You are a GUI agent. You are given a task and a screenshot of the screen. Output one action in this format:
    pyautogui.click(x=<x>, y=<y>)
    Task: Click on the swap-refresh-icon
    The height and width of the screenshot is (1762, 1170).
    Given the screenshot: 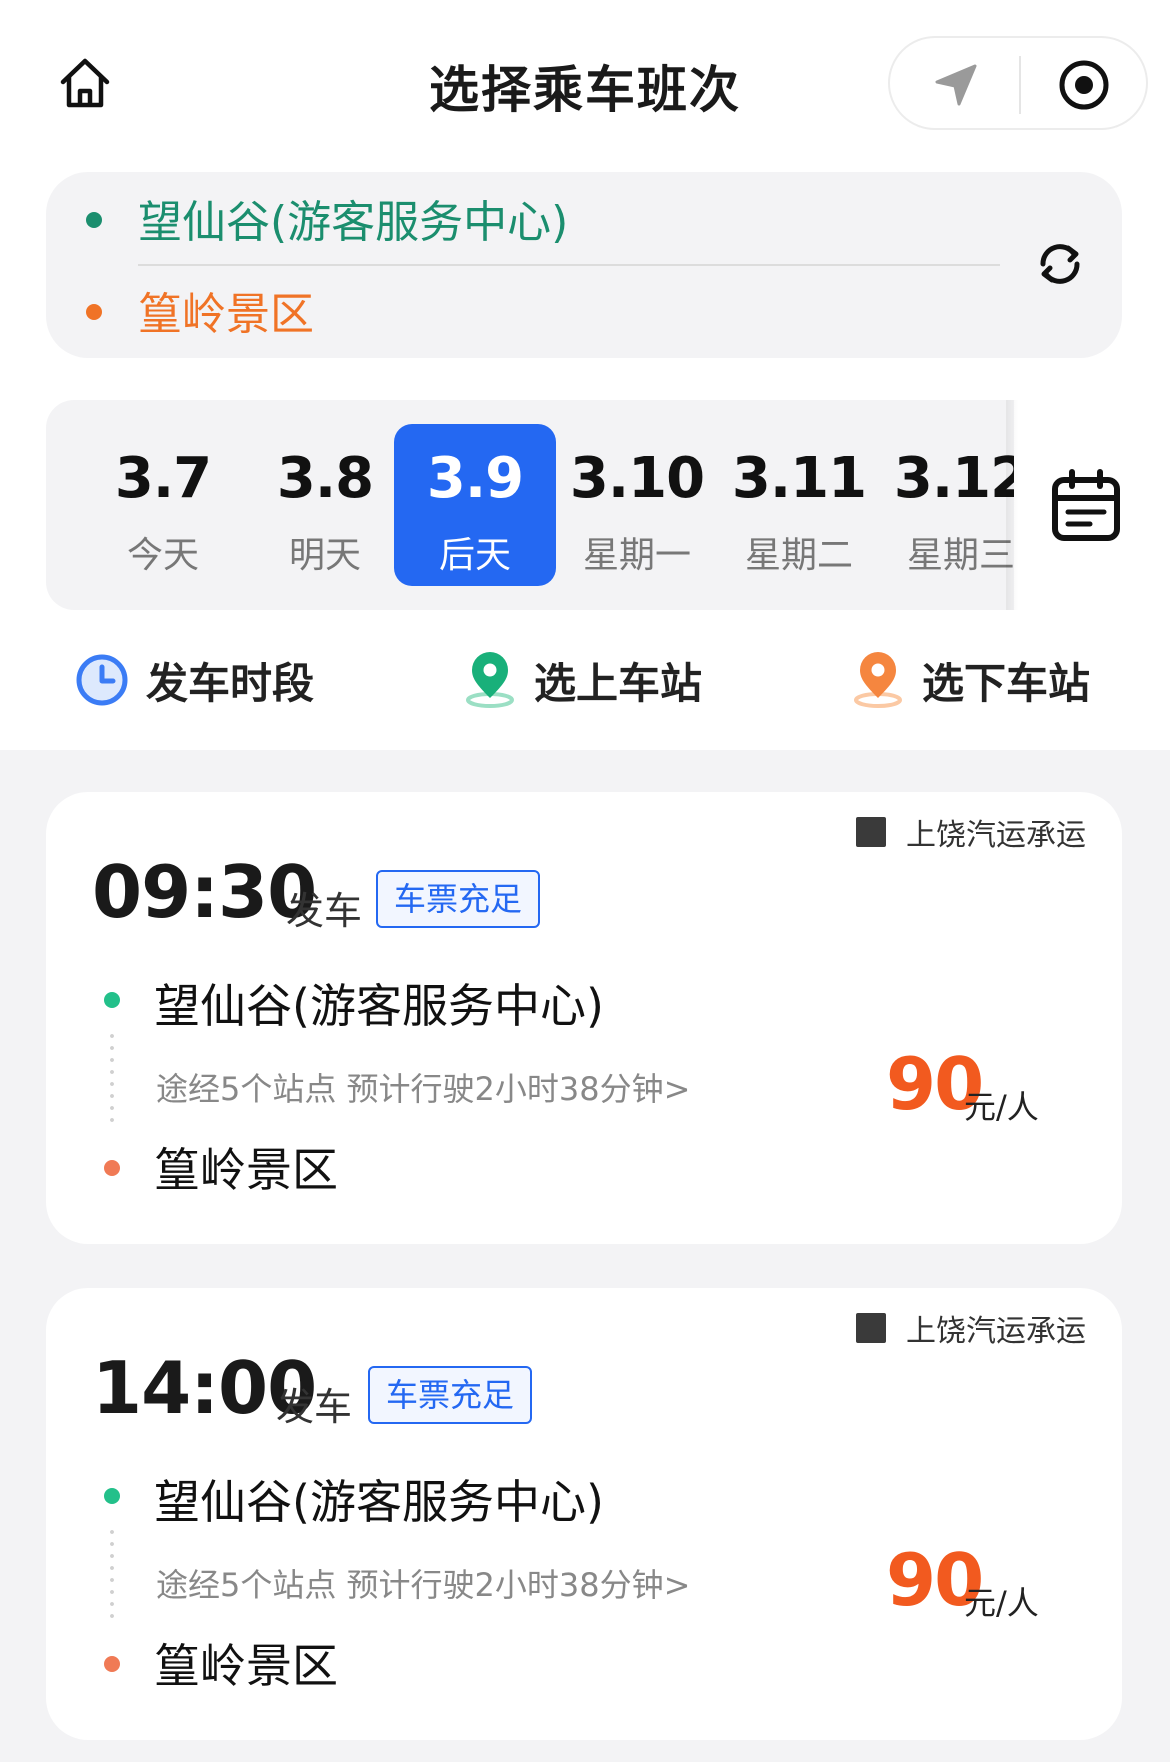 What is the action you would take?
    pyautogui.click(x=1060, y=264)
    